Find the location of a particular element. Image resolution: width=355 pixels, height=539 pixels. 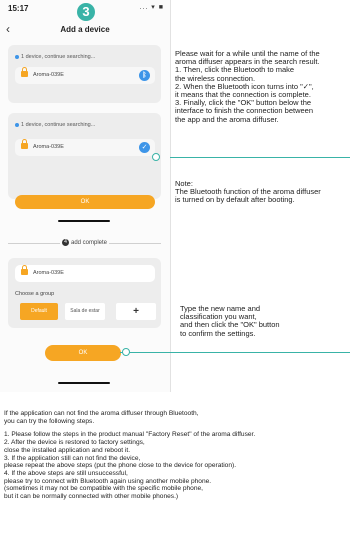

status-icons: ... ▾ ■ is located at coordinates (151, 7).